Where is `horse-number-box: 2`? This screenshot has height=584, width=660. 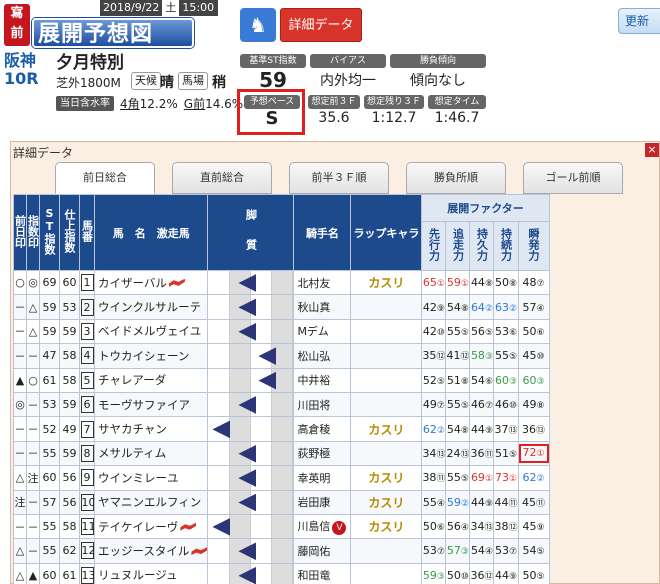
horse-number-box: 2 is located at coordinates (87, 307).